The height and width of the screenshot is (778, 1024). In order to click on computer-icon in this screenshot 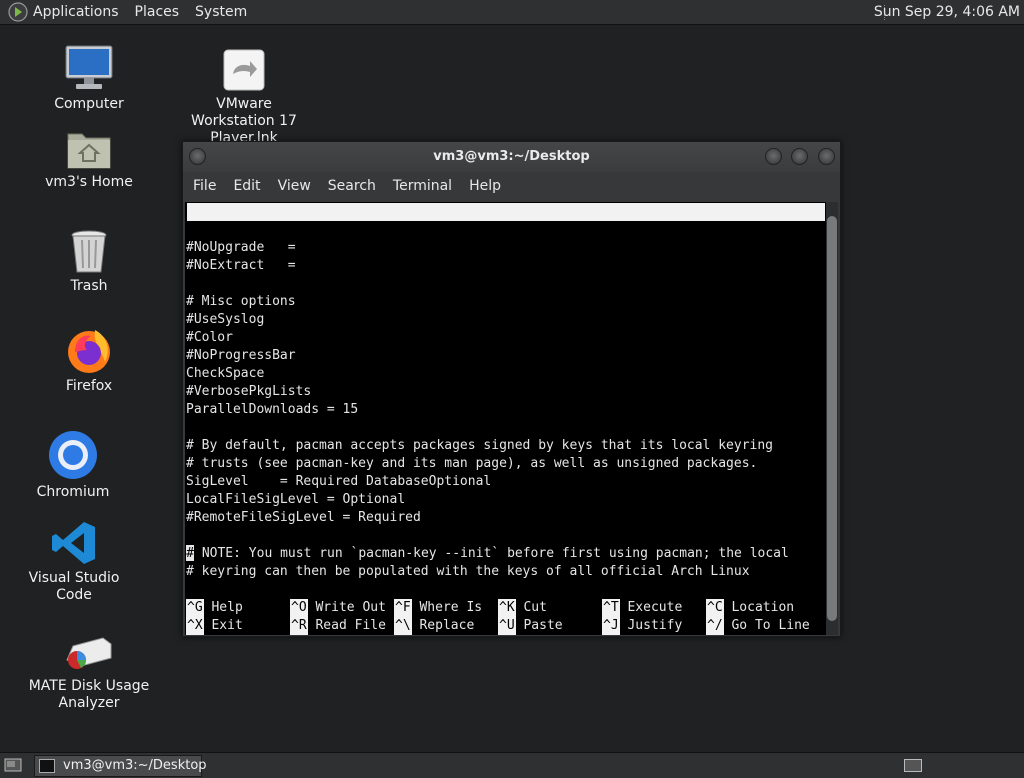, I will do `click(89, 67)`.